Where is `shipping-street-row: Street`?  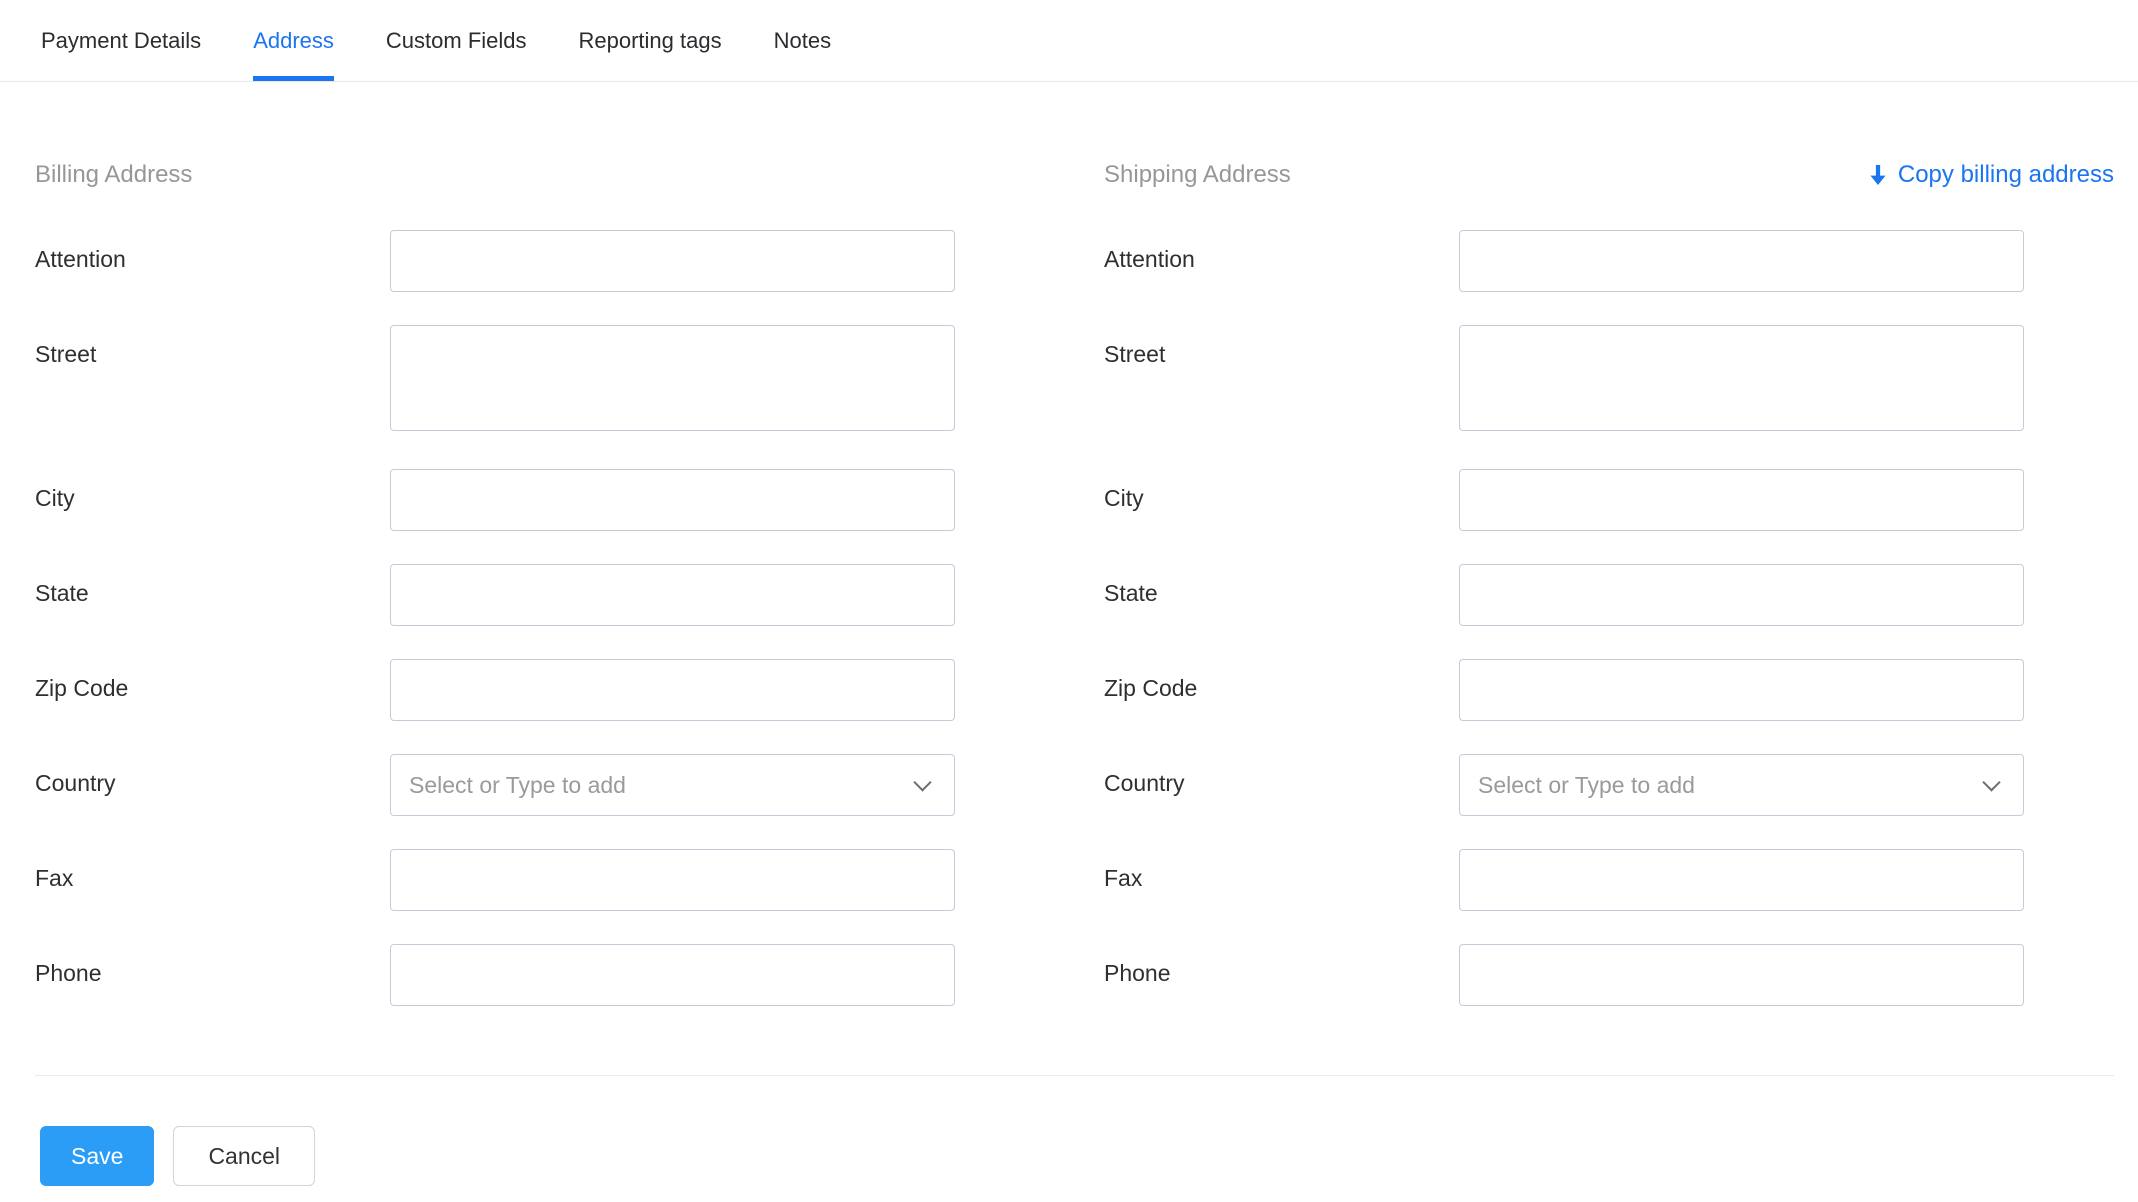
shipping-street-row: Street is located at coordinates (1564, 380).